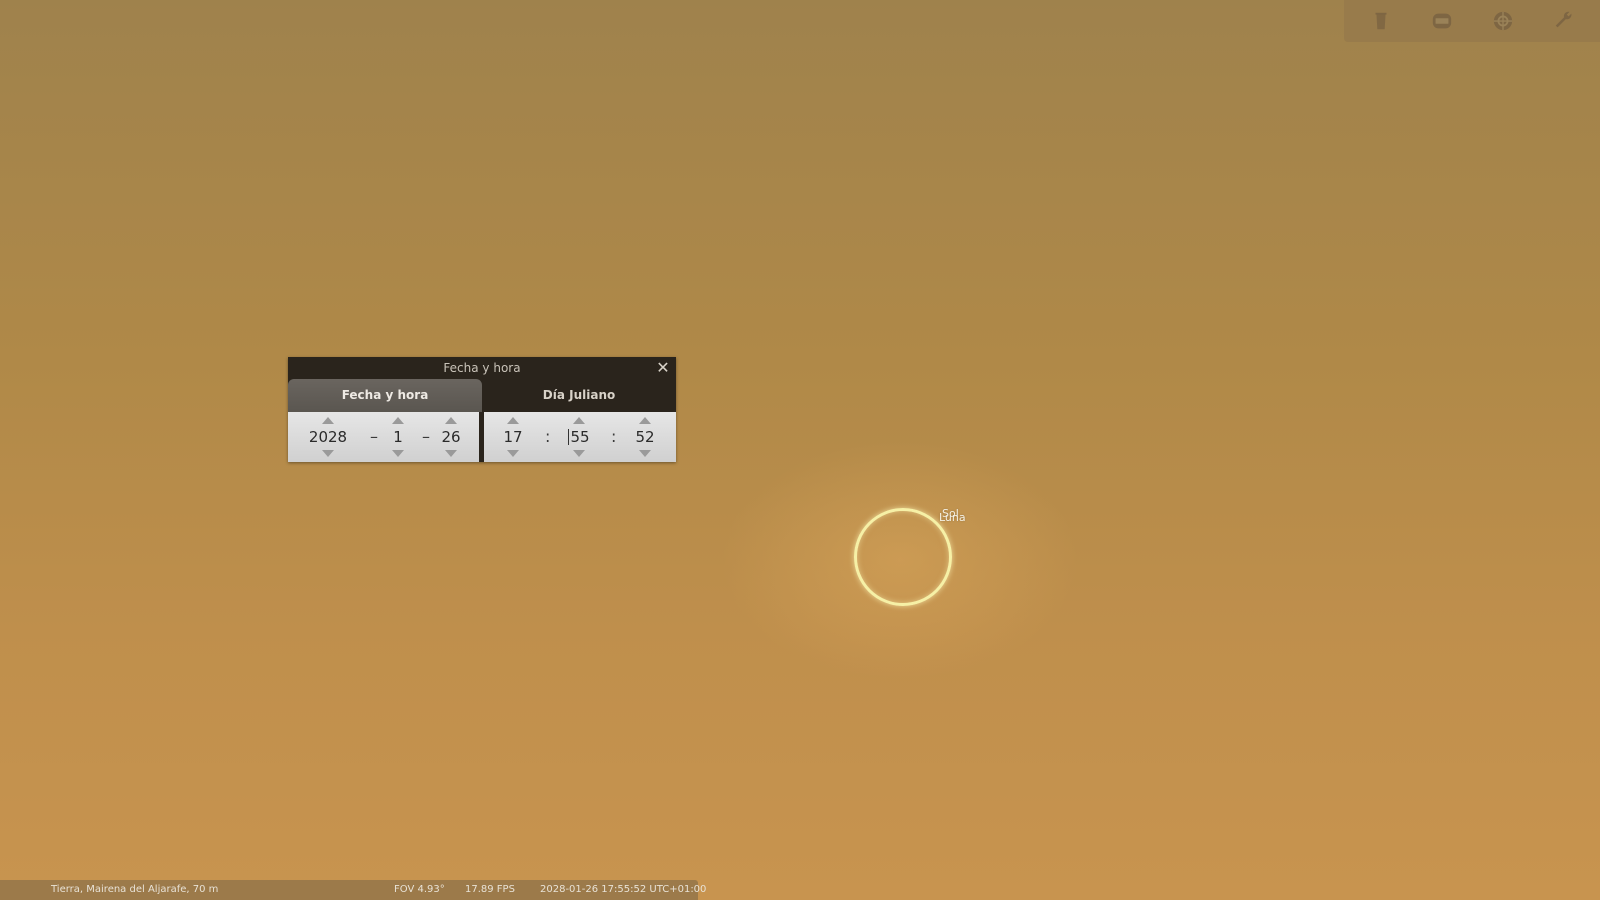  Describe the element at coordinates (328, 453) in the screenshot. I see `year-down-arrow-icon` at that location.